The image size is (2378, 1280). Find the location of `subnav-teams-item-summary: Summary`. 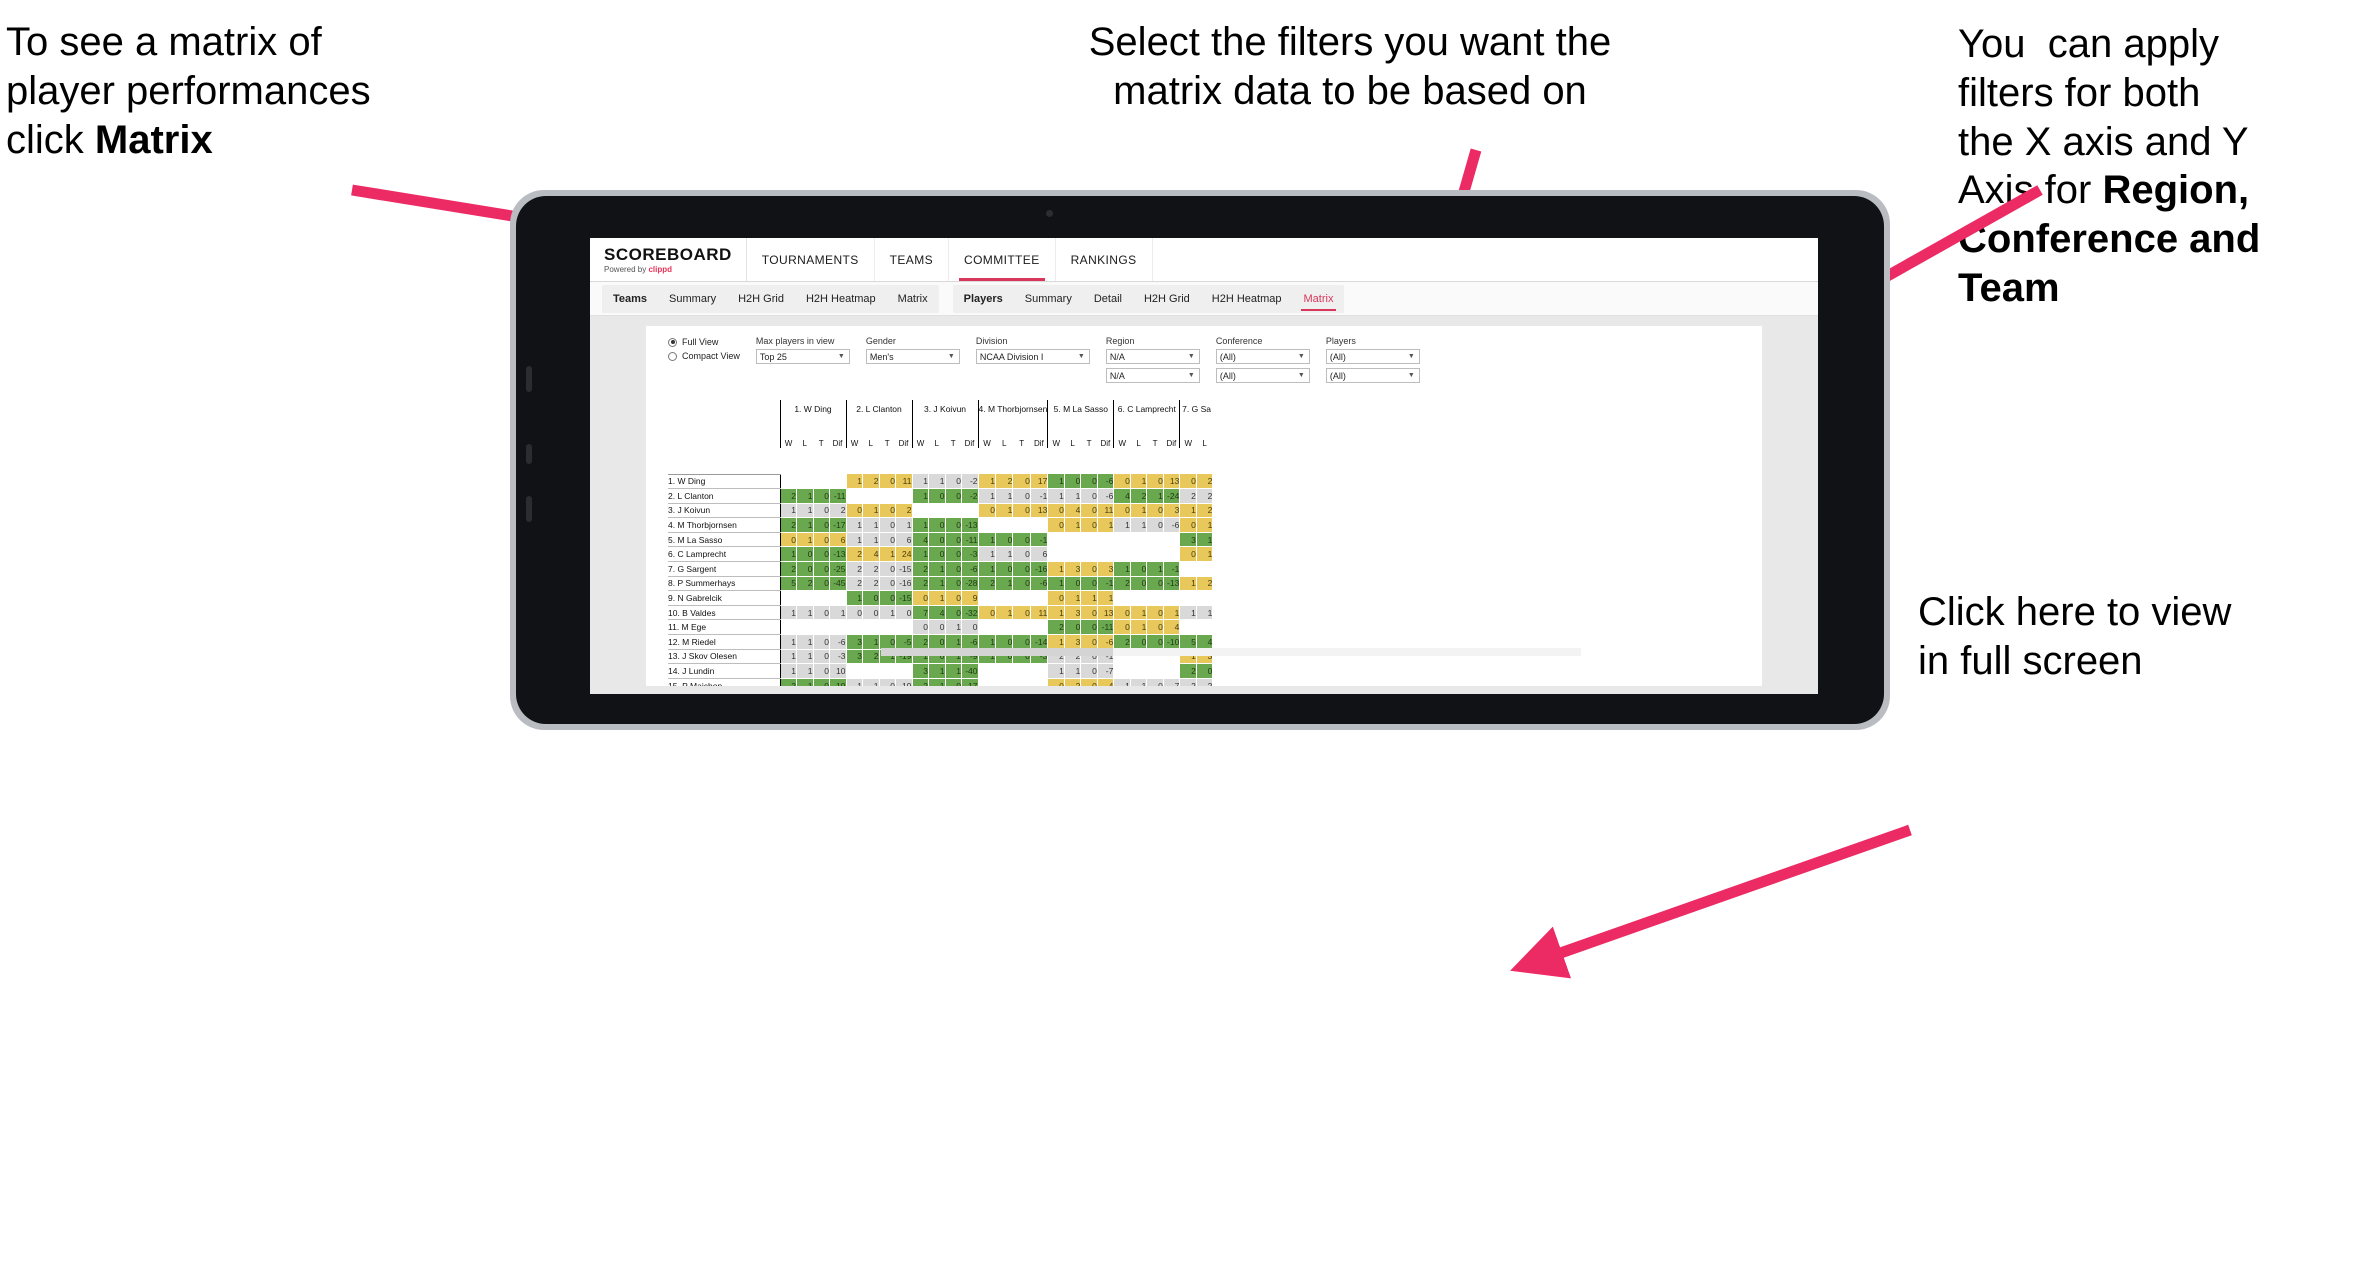

subnav-teams-item-summary: Summary is located at coordinates (692, 299).